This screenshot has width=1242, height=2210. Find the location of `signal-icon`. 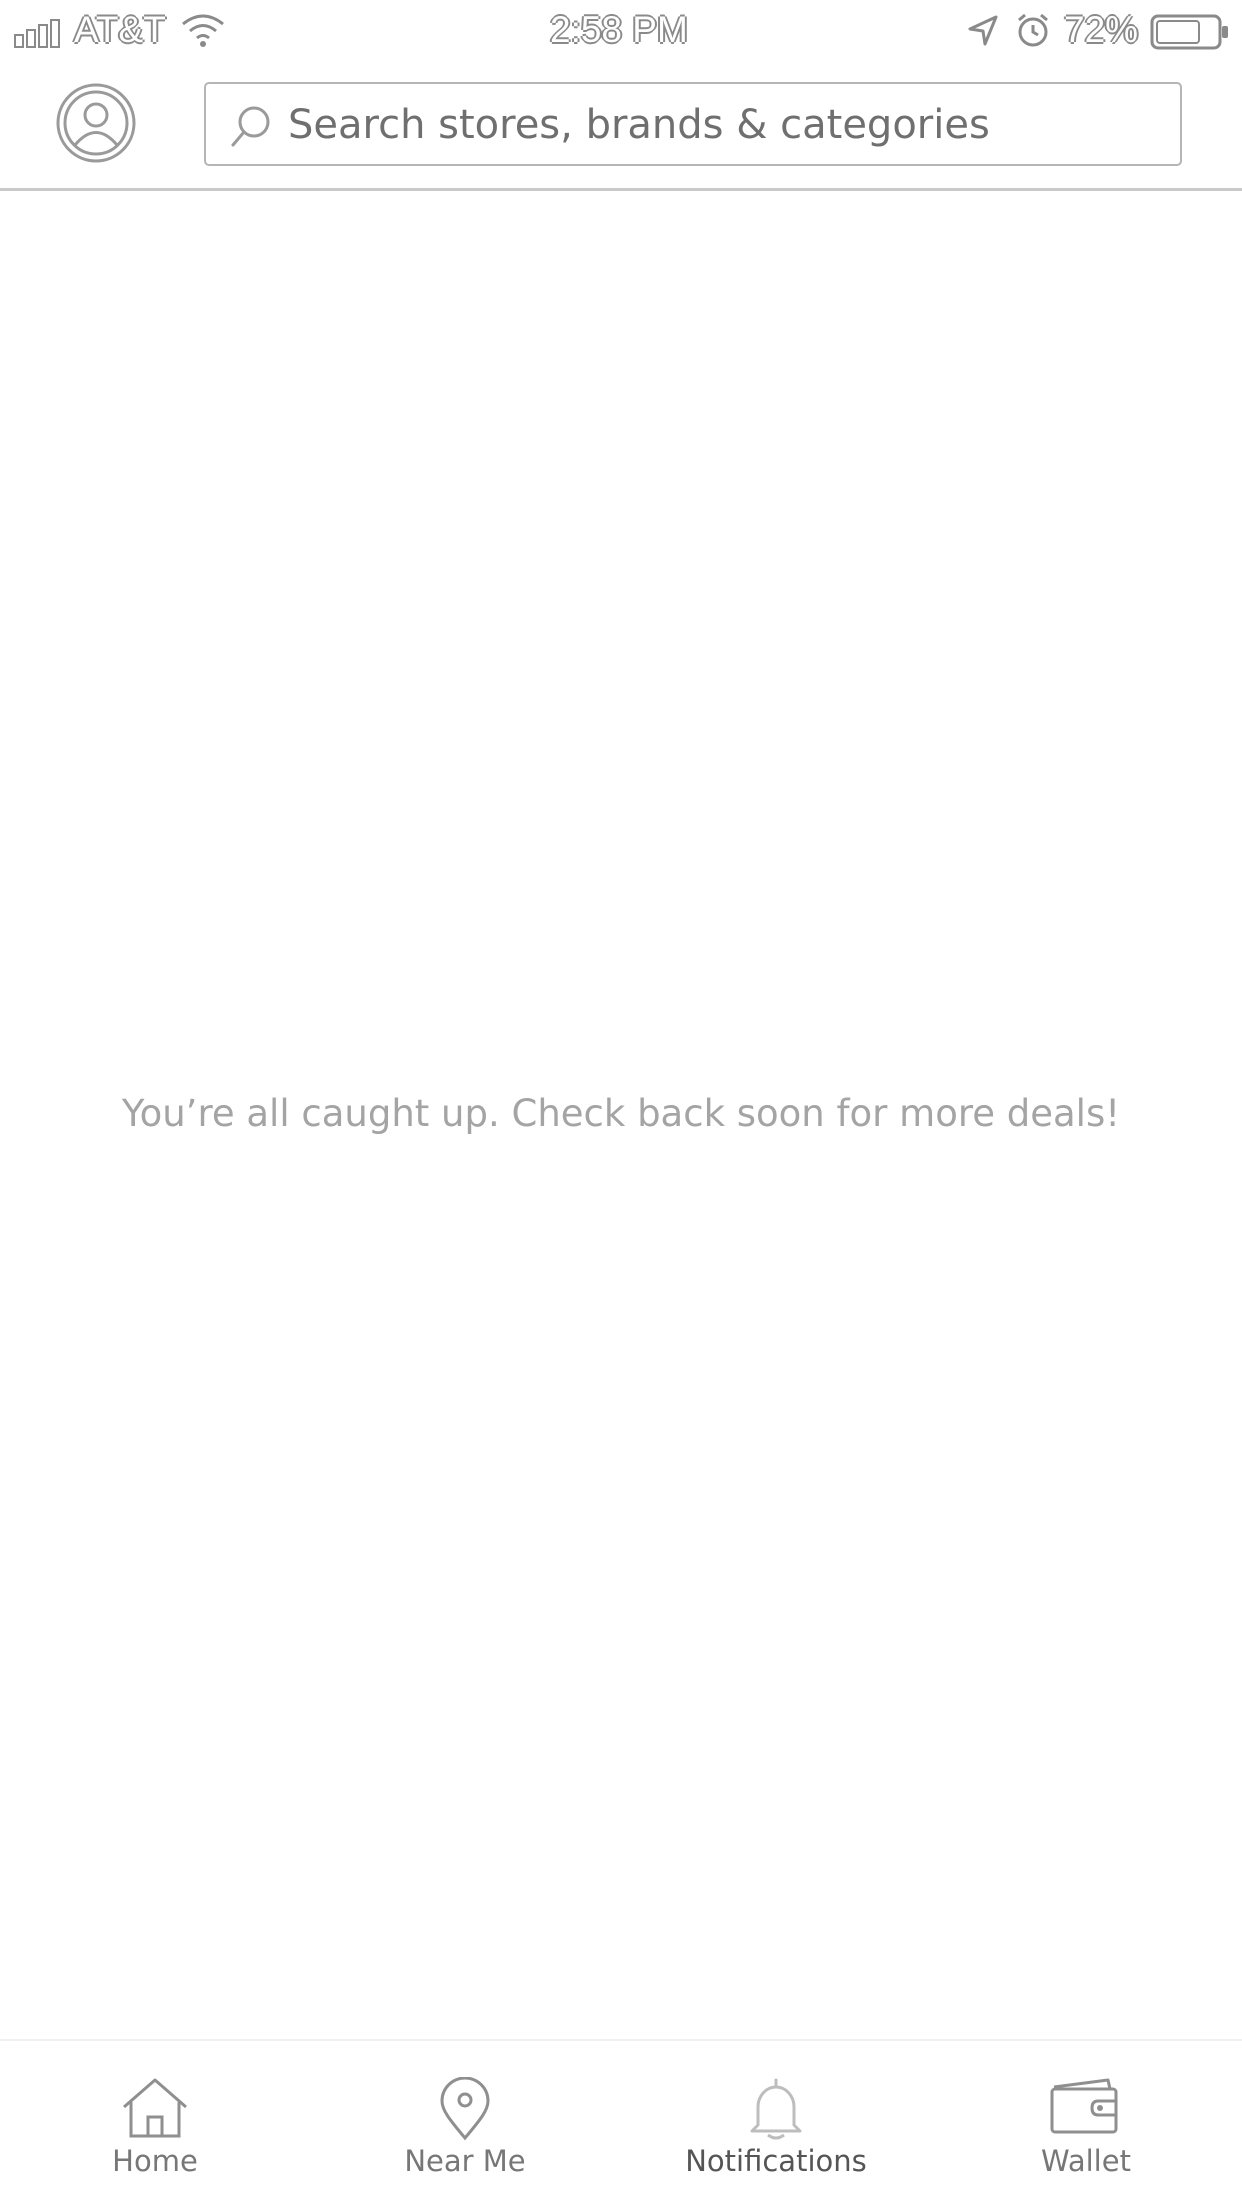

signal-icon is located at coordinates (37, 33).